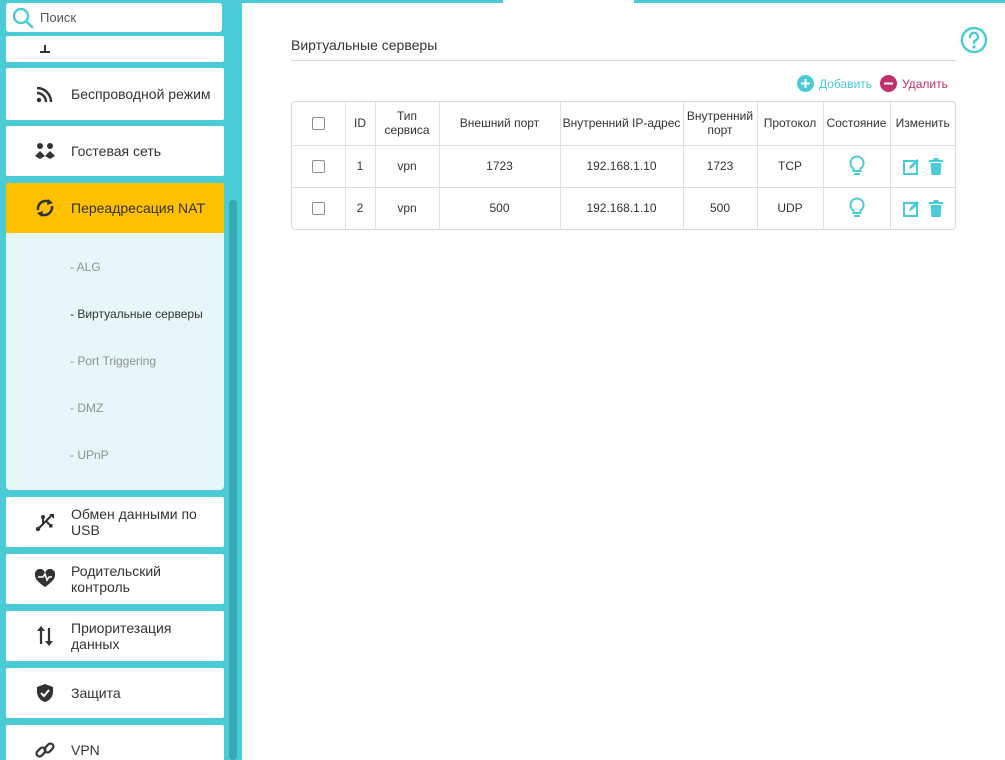 The image size is (1005, 760). I want to click on sidebar-item-security: Защита, so click(115, 693).